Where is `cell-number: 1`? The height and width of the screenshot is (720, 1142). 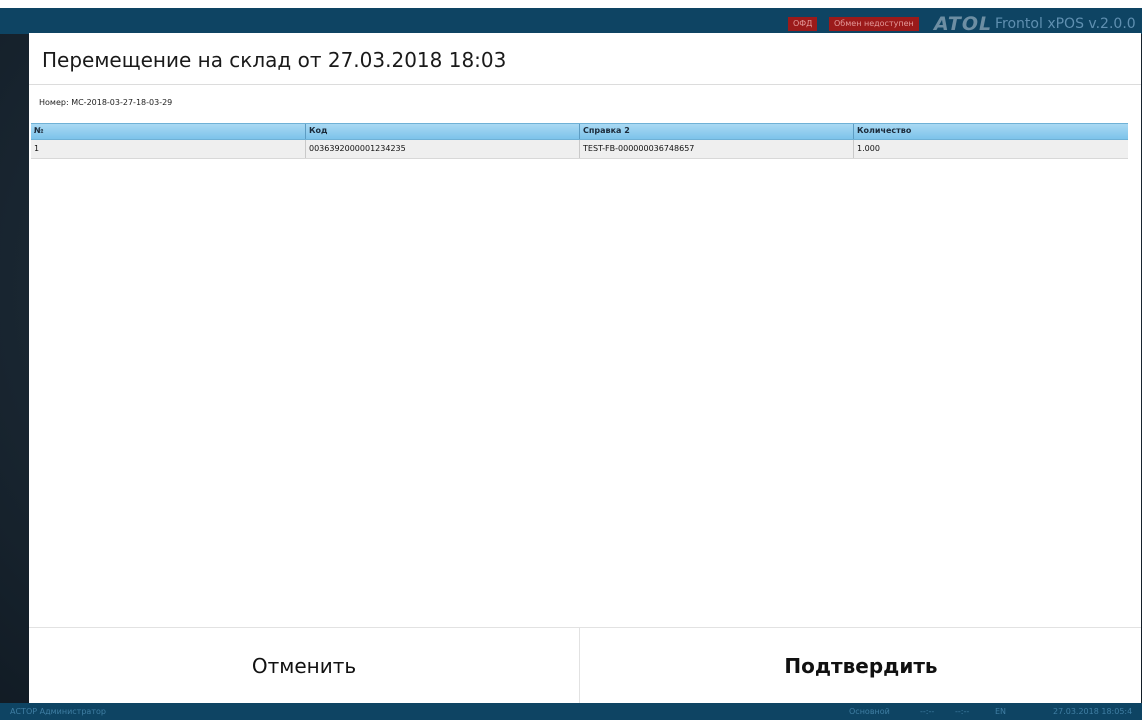
cell-number: 1 is located at coordinates (37, 148).